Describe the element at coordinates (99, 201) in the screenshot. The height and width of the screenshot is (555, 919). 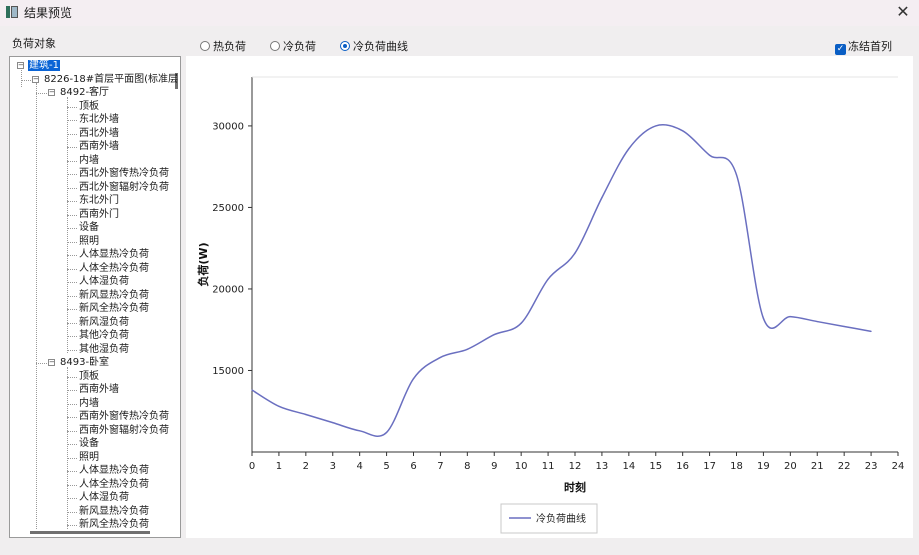
I see `tree-item-load: 东北外门` at that location.